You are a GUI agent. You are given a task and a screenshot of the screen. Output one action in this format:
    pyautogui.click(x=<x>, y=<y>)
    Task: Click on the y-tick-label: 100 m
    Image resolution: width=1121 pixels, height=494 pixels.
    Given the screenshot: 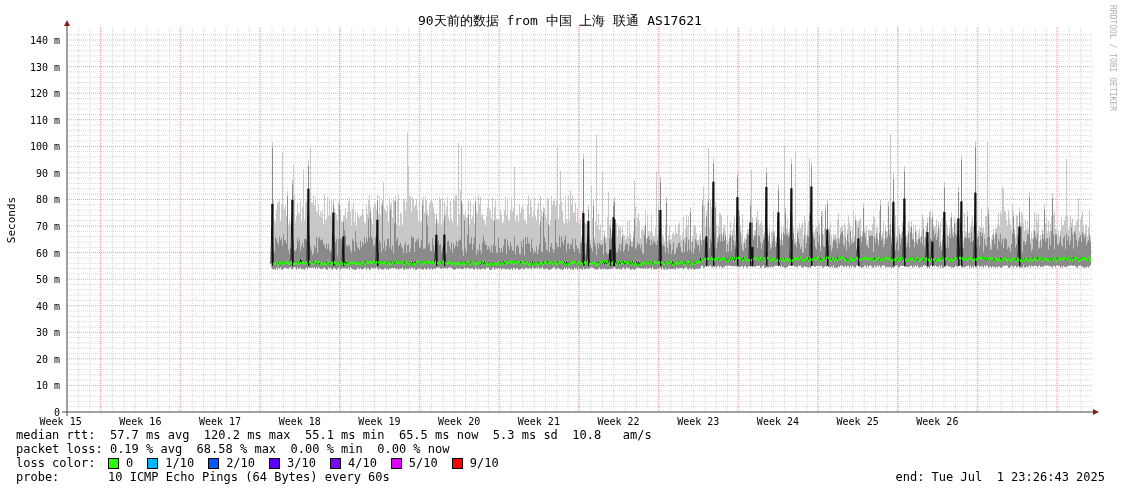 What is the action you would take?
    pyautogui.click(x=44, y=147)
    